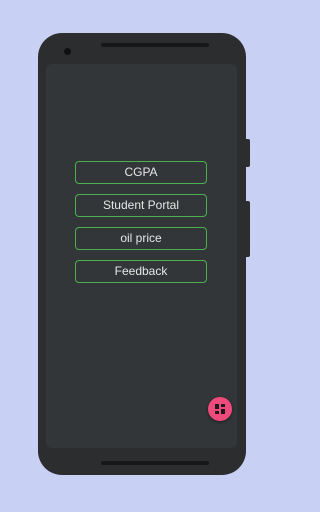 This screenshot has width=320, height=512. I want to click on front-camera, so click(67, 51).